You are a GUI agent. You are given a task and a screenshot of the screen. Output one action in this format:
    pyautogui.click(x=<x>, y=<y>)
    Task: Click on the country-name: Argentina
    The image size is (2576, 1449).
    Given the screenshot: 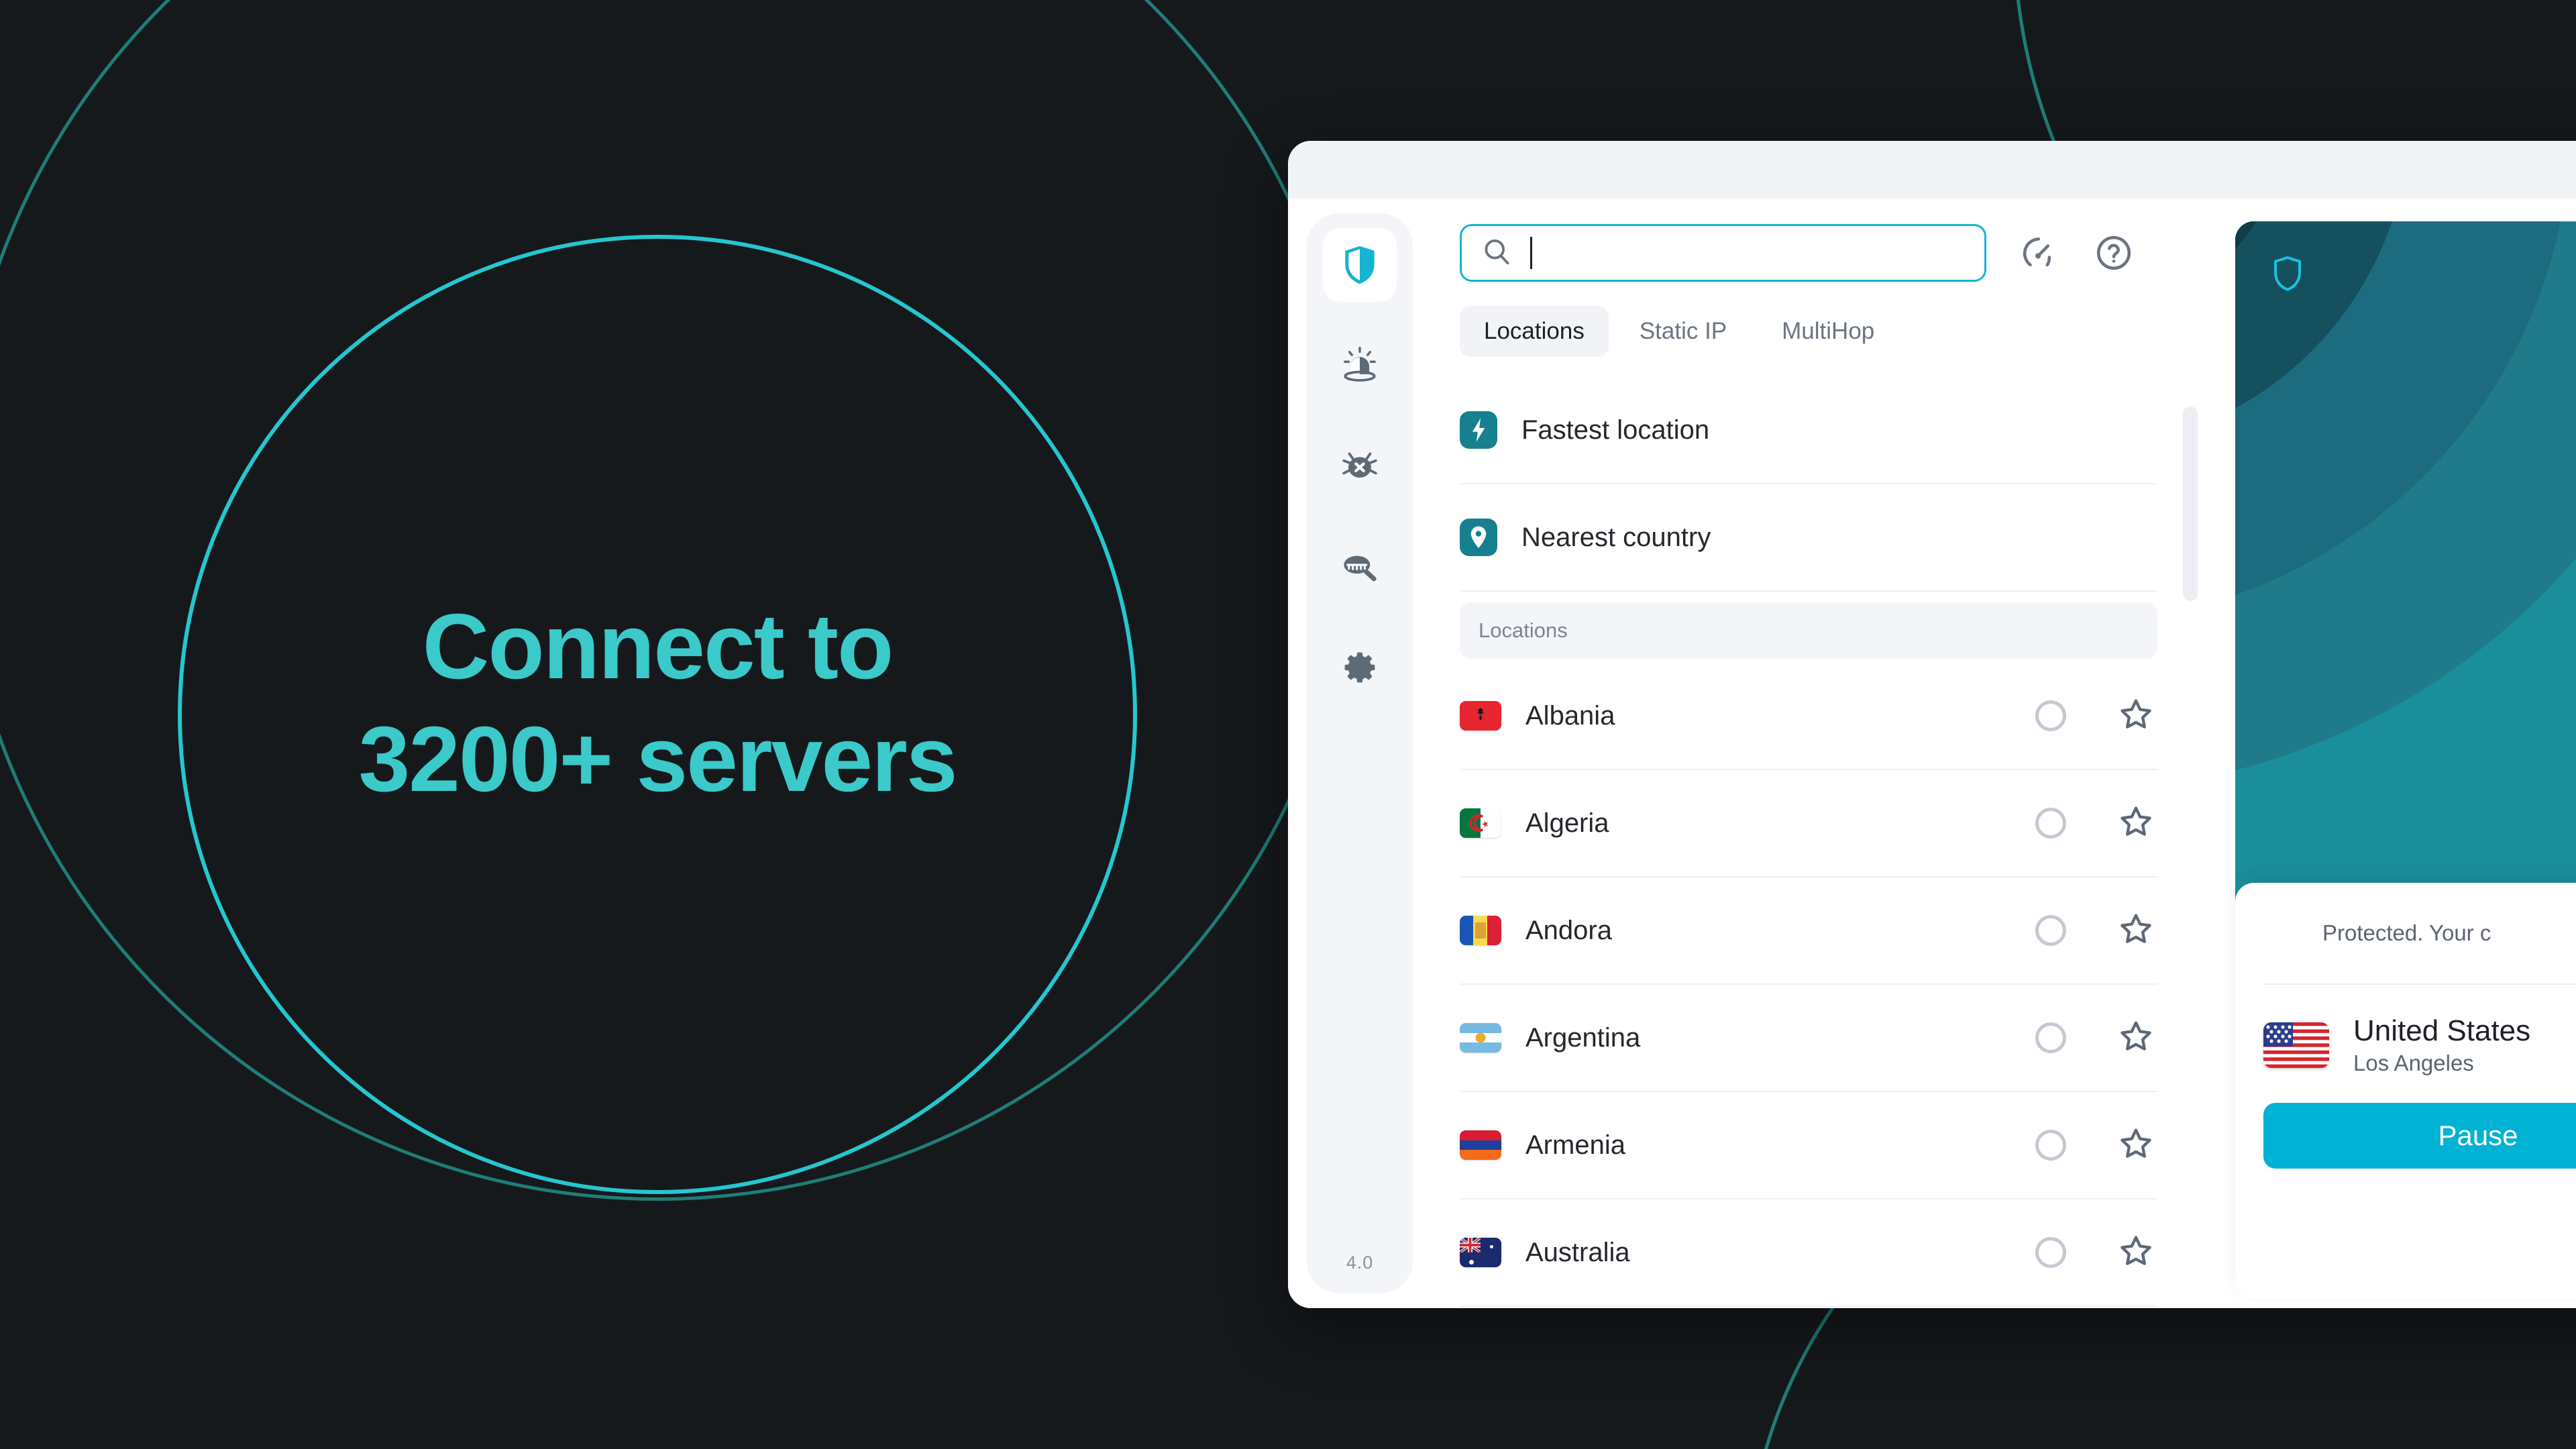 What is the action you would take?
    pyautogui.click(x=1583, y=1037)
    